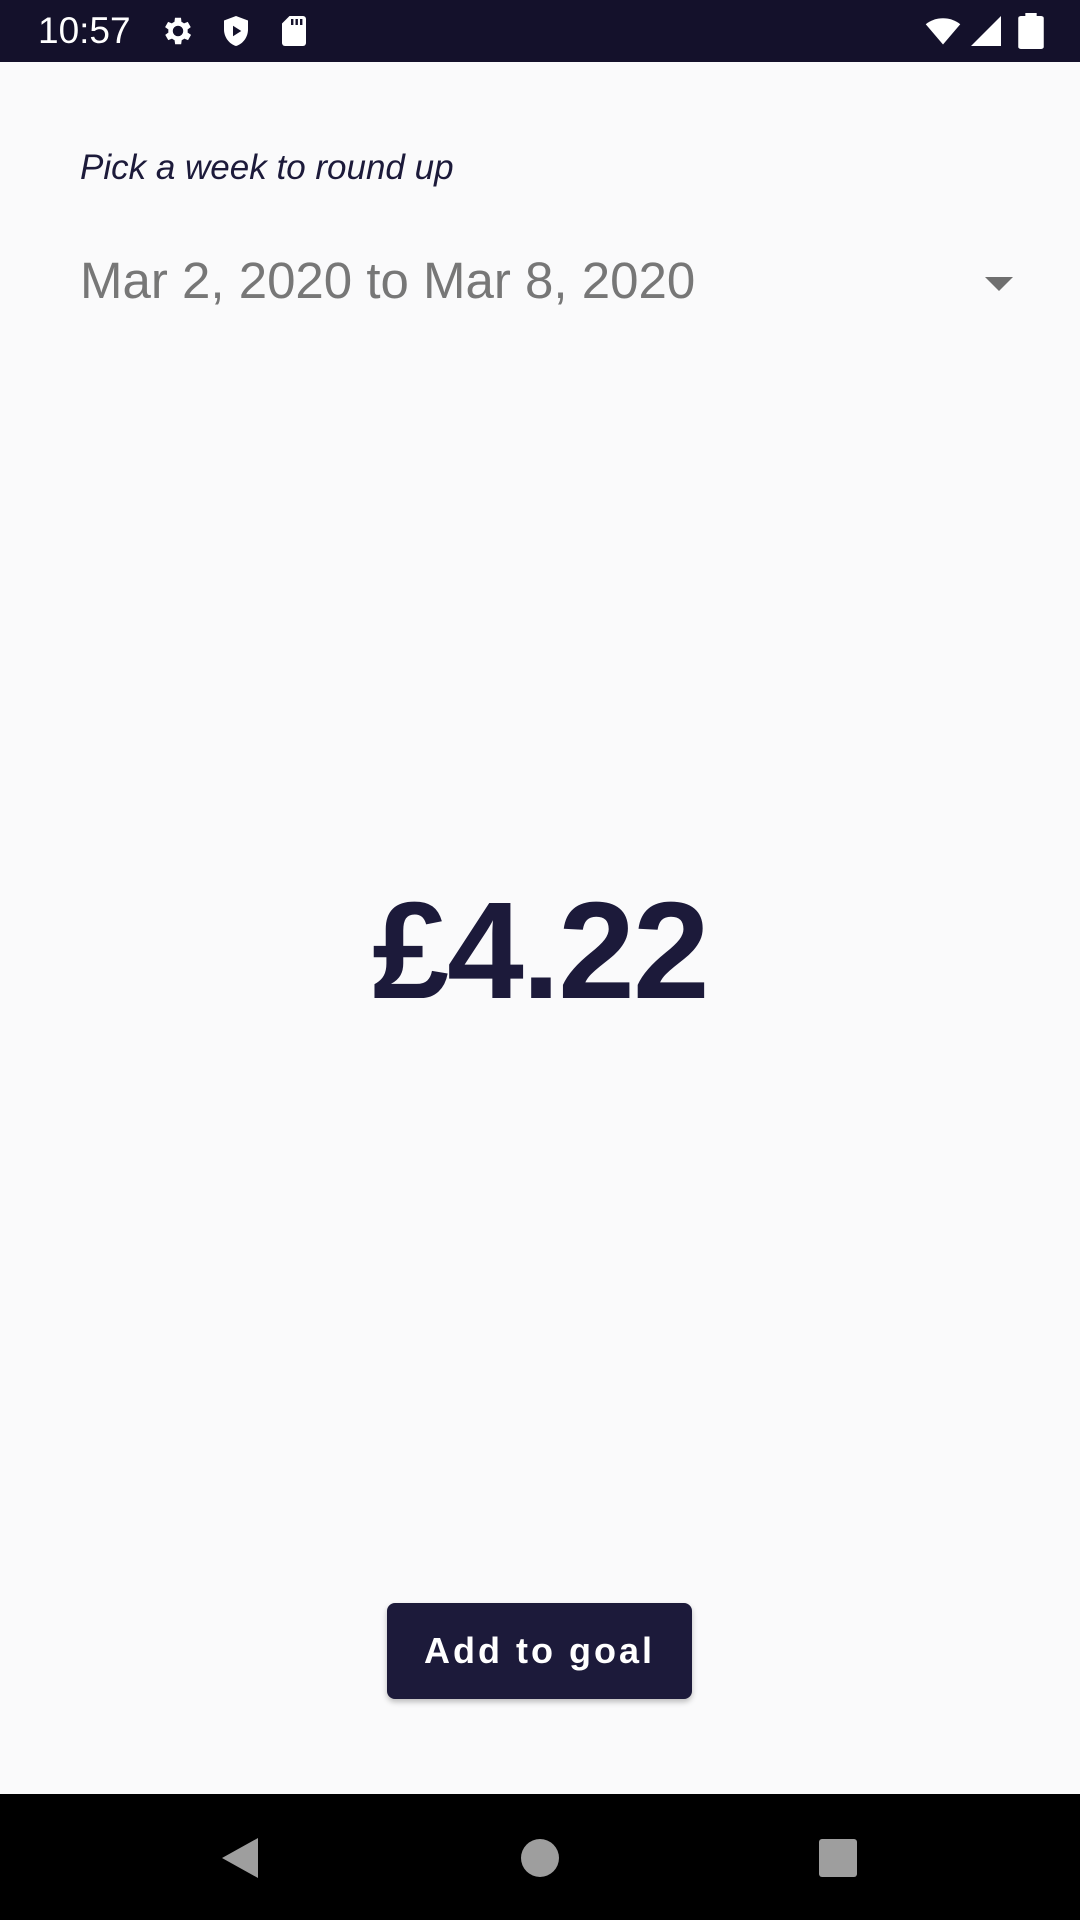 The width and height of the screenshot is (1080, 1920). What do you see at coordinates (294, 31) in the screenshot?
I see `sd-card-icon` at bounding box center [294, 31].